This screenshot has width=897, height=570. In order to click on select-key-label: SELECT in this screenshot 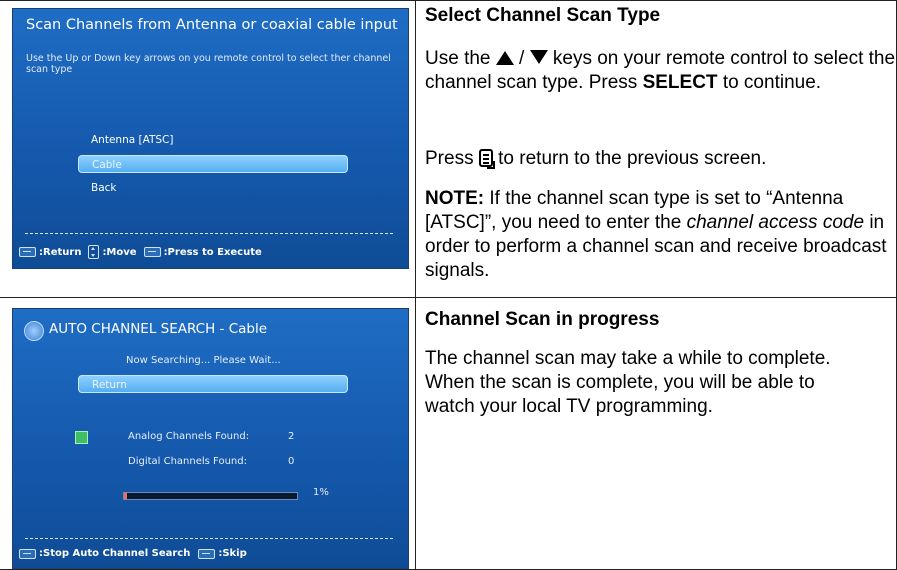, I will do `click(680, 82)`.